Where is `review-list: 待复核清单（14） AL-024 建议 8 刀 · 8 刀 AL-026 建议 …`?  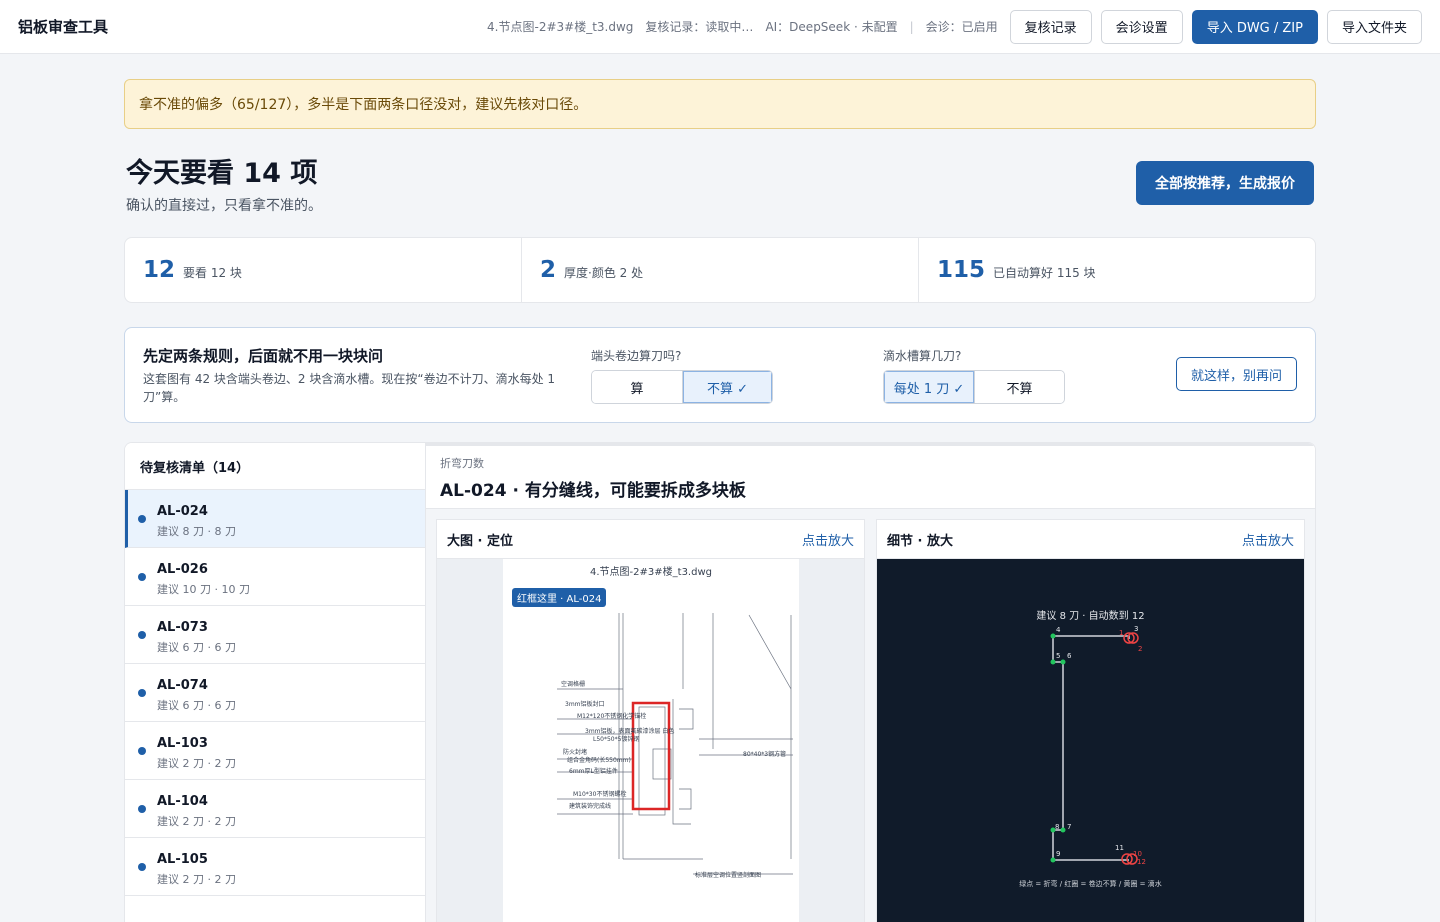 review-list: 待复核清单（14） AL-024 建议 8 刀 · 8 刀 AL-026 建议 … is located at coordinates (275, 682).